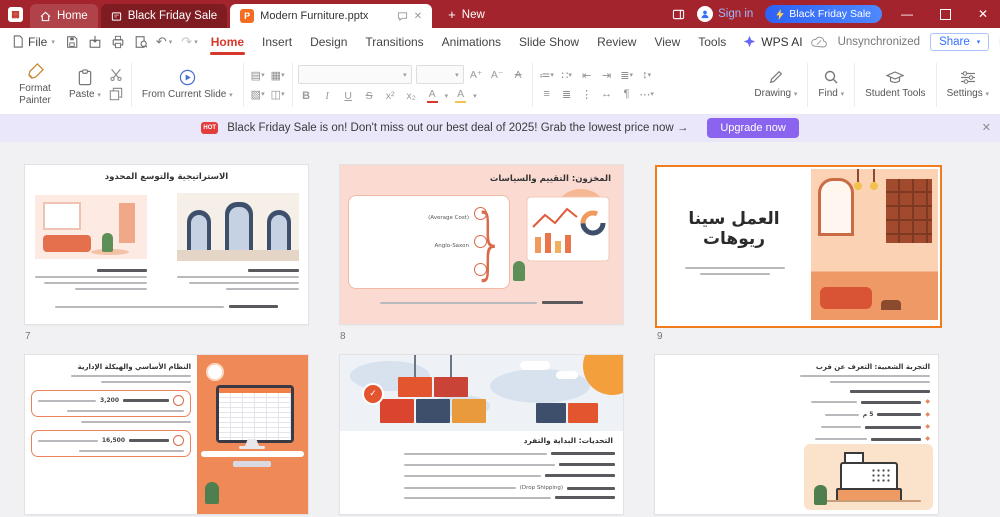 The height and width of the screenshot is (517, 1000). What do you see at coordinates (960, 41) in the screenshot?
I see `share-button: Share ▾` at bounding box center [960, 41].